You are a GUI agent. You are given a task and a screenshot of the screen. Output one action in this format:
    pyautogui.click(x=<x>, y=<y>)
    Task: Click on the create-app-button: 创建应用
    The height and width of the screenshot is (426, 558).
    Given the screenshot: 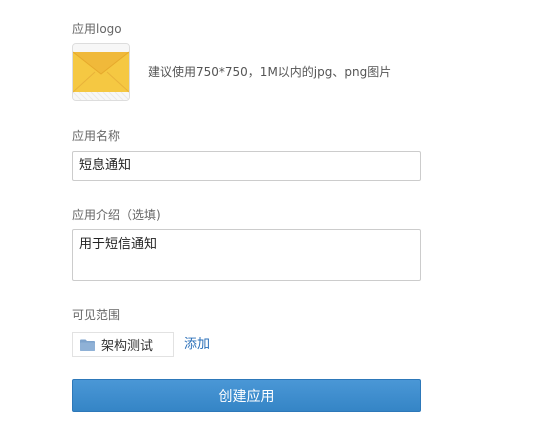 What is the action you would take?
    pyautogui.click(x=246, y=395)
    